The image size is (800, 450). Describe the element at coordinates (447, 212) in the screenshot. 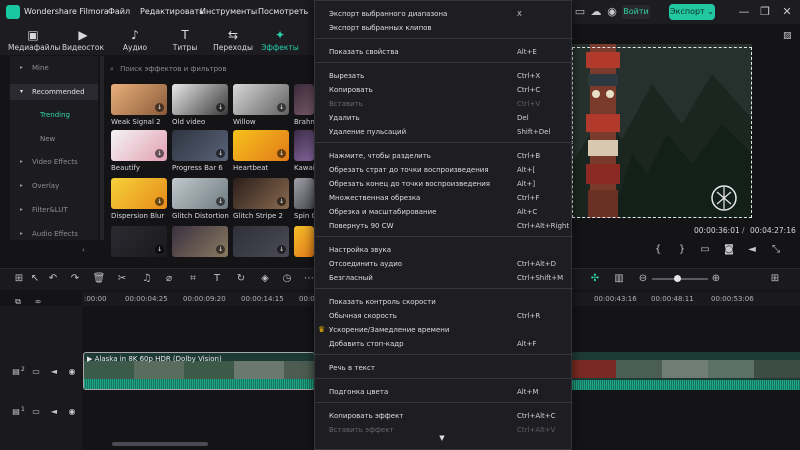

I see `menu-item: Обрезка и масштабирование Alt+C` at that location.